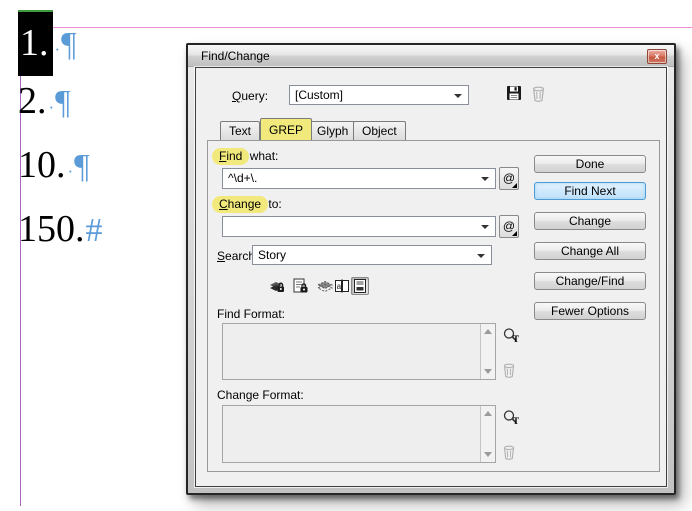 This screenshot has width=692, height=511. Describe the element at coordinates (360, 286) in the screenshot. I see `include-footnotes-icon` at that location.